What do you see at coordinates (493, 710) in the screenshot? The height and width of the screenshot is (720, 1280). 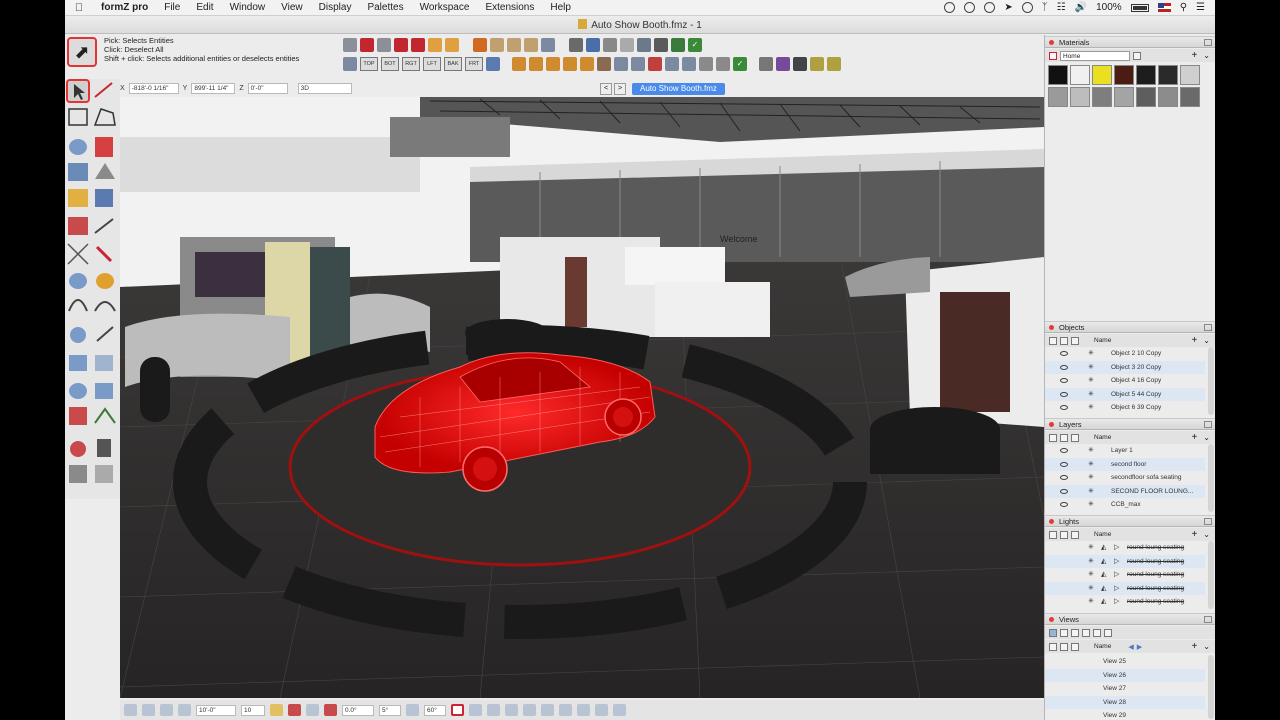 I see `snap-midpoint-icon` at bounding box center [493, 710].